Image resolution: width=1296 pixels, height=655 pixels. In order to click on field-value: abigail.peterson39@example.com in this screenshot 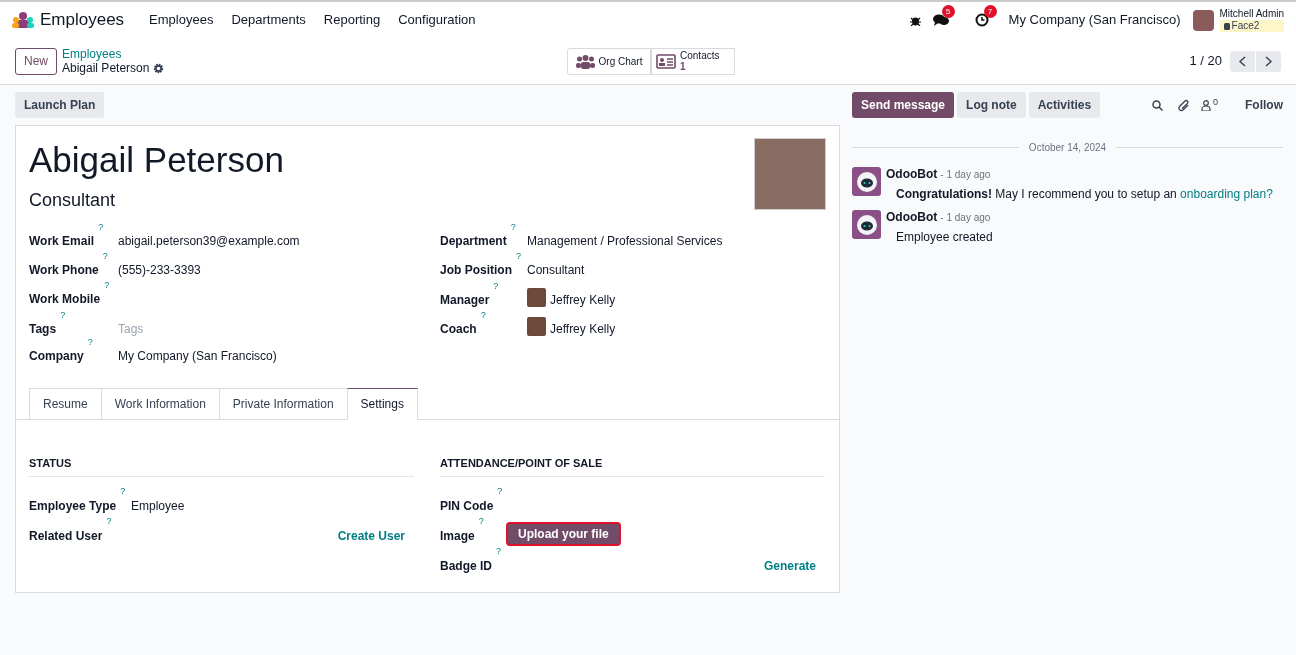, I will do `click(209, 241)`.